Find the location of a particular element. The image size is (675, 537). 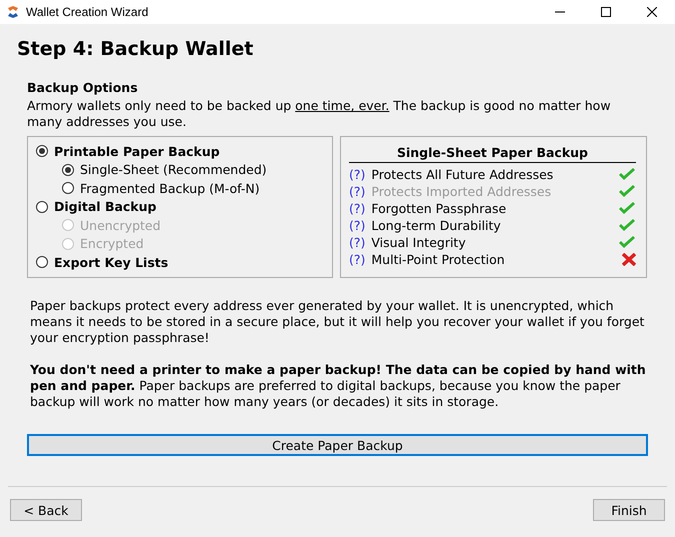

close-icon is located at coordinates (652, 12).